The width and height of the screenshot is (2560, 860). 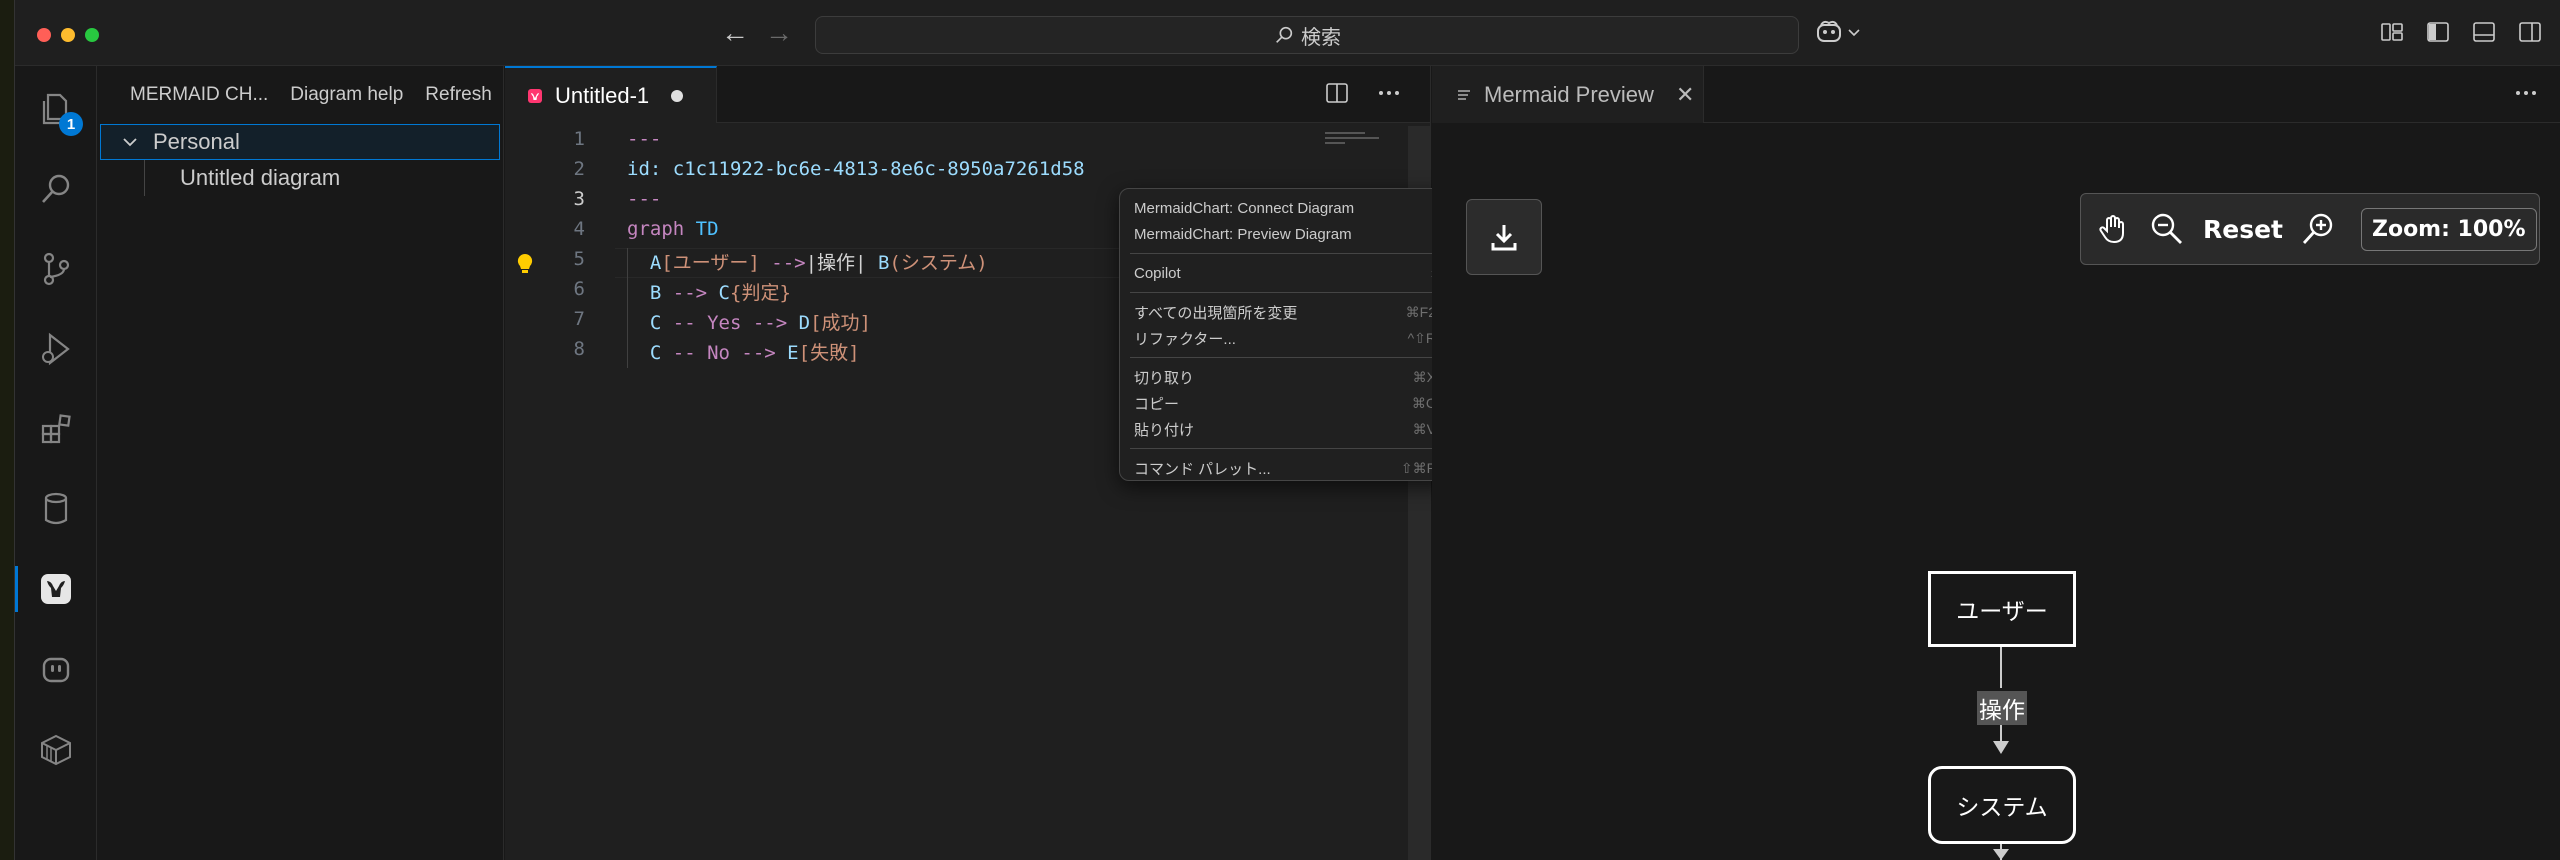 What do you see at coordinates (579, 169) in the screenshot?
I see `line-number: 2` at bounding box center [579, 169].